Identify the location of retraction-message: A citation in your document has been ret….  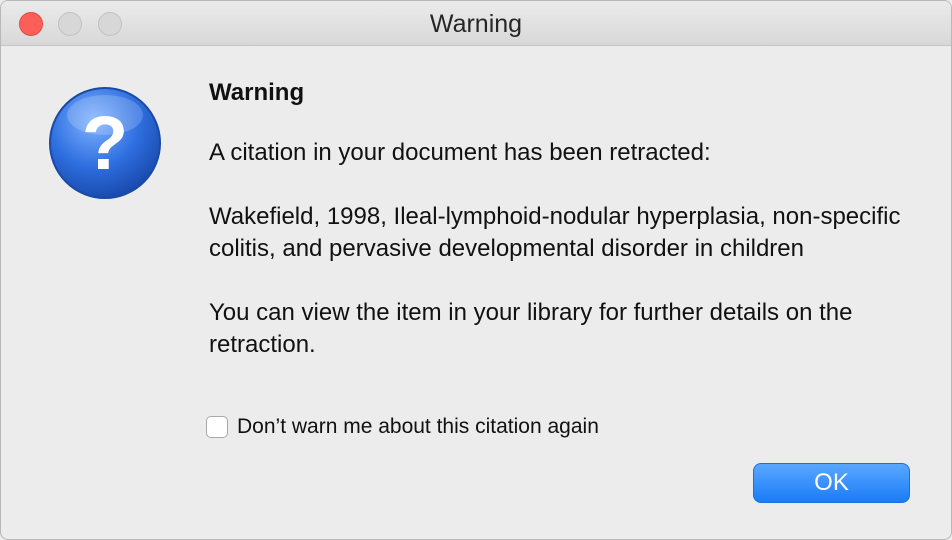
(460, 152).